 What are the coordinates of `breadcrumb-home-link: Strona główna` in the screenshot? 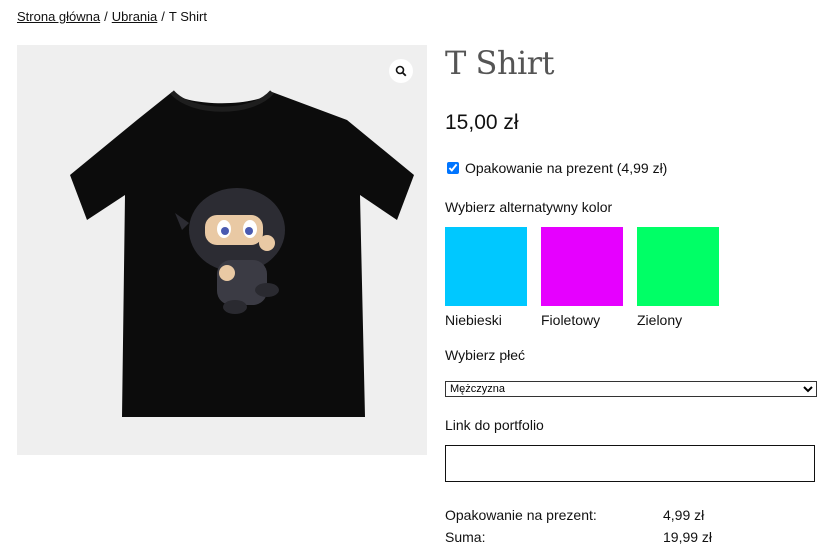 It's located at (58, 16).